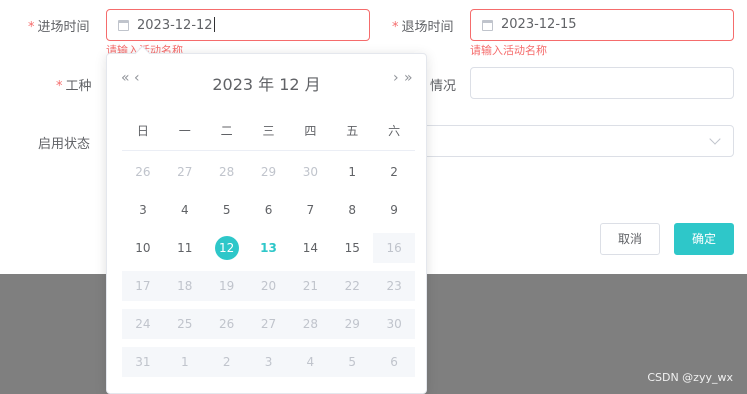  I want to click on calendar-day: 29, so click(269, 172).